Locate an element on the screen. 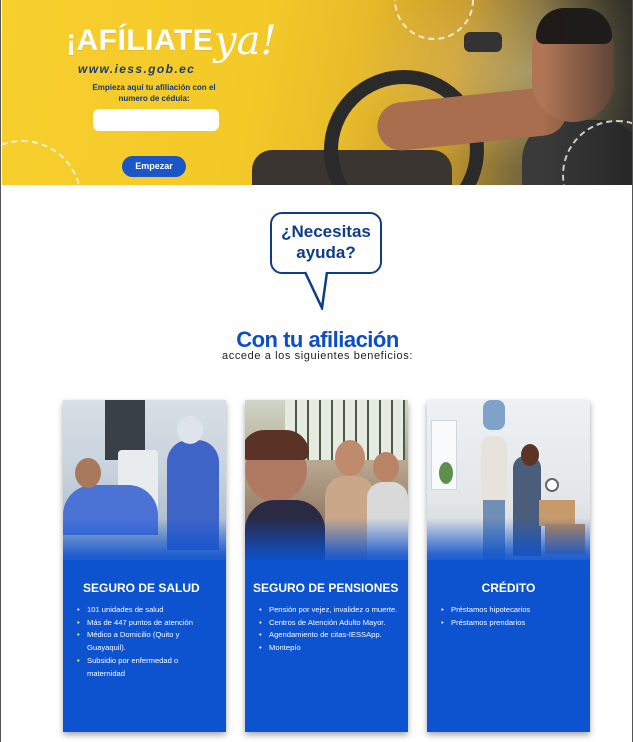 The height and width of the screenshot is (742, 633). empezar-button: Empezar is located at coordinates (154, 166).